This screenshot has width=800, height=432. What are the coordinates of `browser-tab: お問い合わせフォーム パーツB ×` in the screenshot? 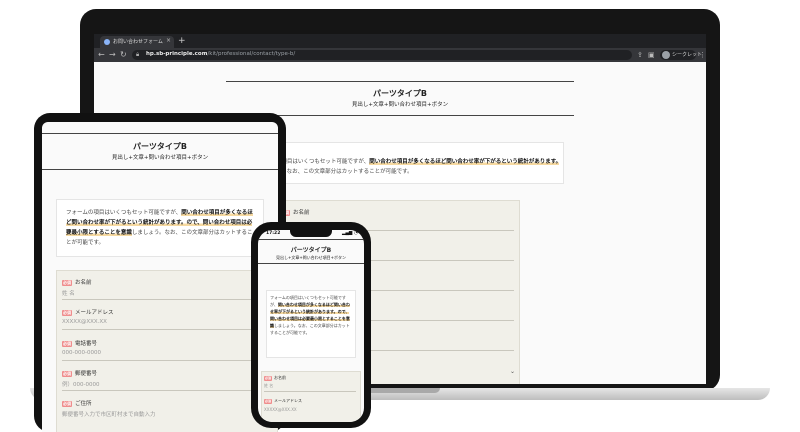 It's located at (137, 42).